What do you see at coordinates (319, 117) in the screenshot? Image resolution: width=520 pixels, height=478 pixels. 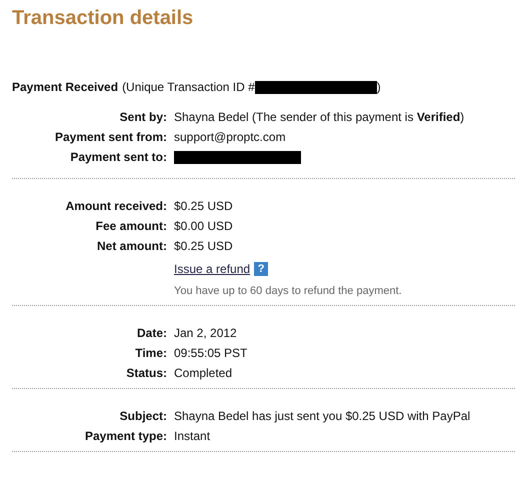 I see `field-value: Shayna Bedel (The sender of this payment is Verified)` at bounding box center [319, 117].